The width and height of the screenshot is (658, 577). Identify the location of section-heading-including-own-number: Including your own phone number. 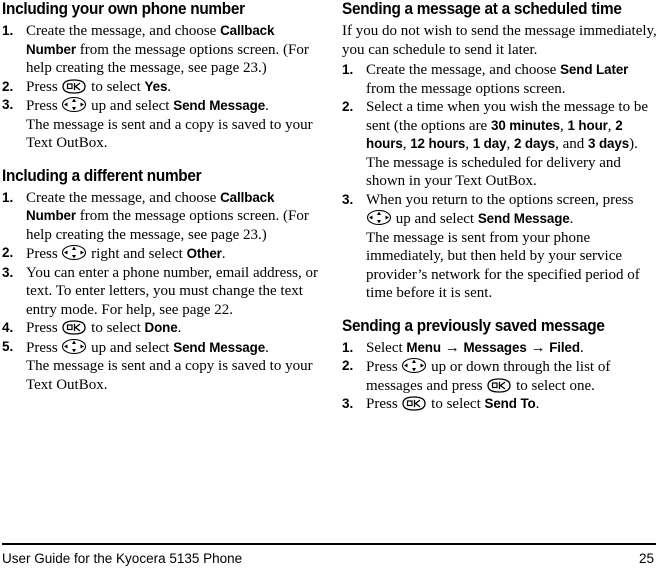
(123, 9).